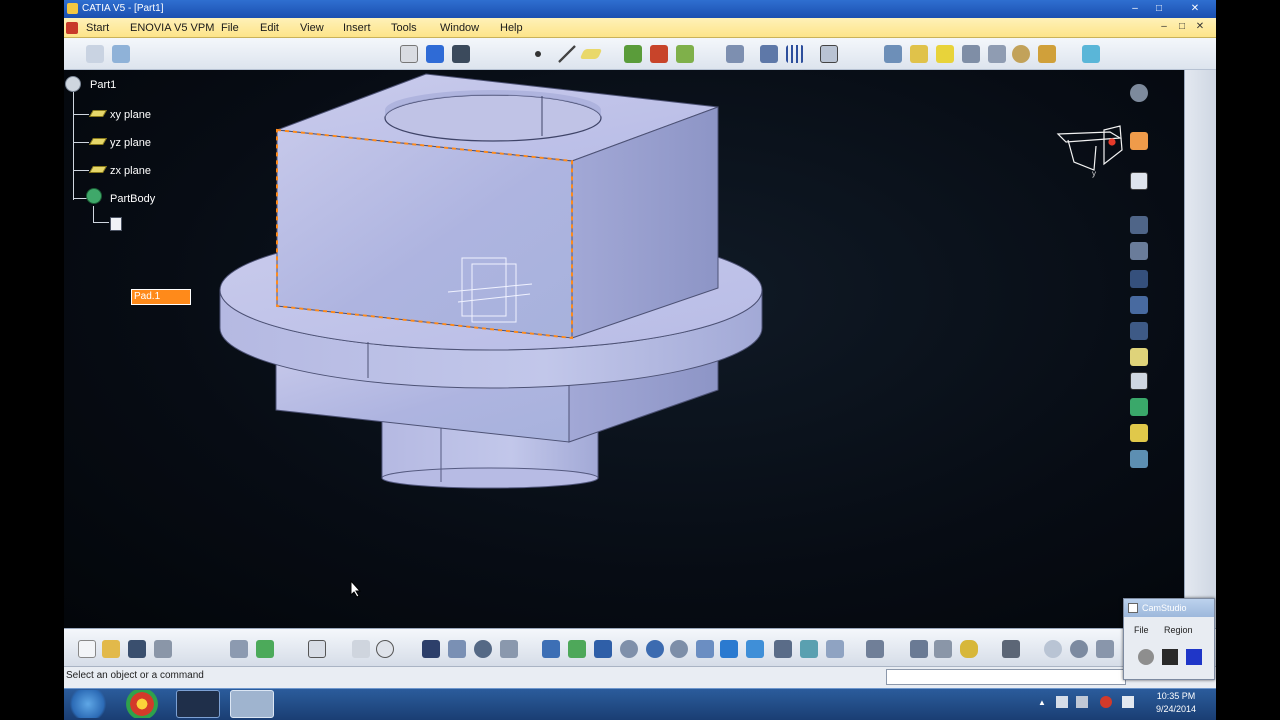 This screenshot has height=720, width=1280. What do you see at coordinates (1062, 702) in the screenshot?
I see `tray-flag-icon` at bounding box center [1062, 702].